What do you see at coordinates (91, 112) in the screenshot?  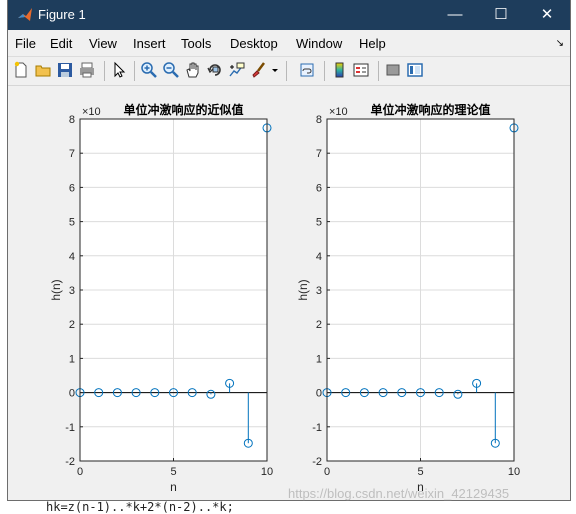 I see `chart1-exponent-label: ×10` at bounding box center [91, 112].